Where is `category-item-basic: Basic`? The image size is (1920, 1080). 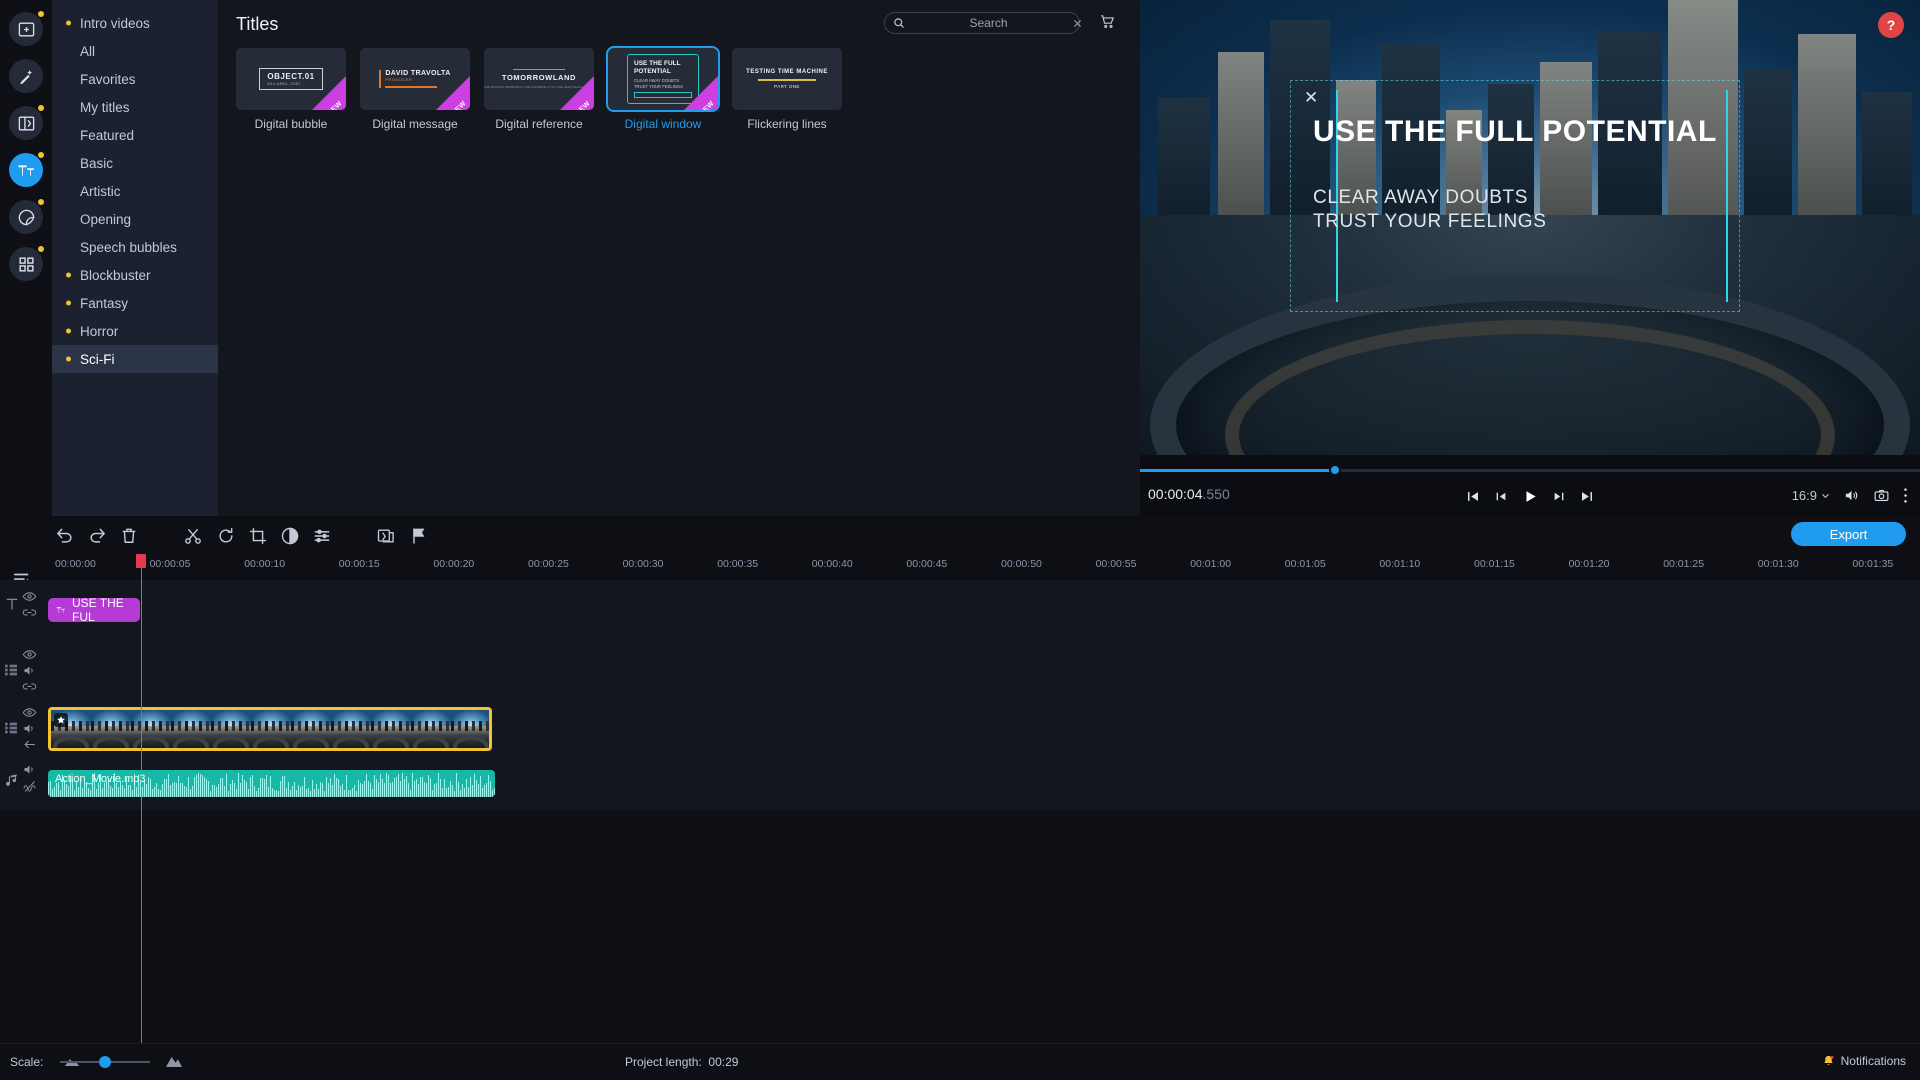 category-item-basic: Basic is located at coordinates (135, 163).